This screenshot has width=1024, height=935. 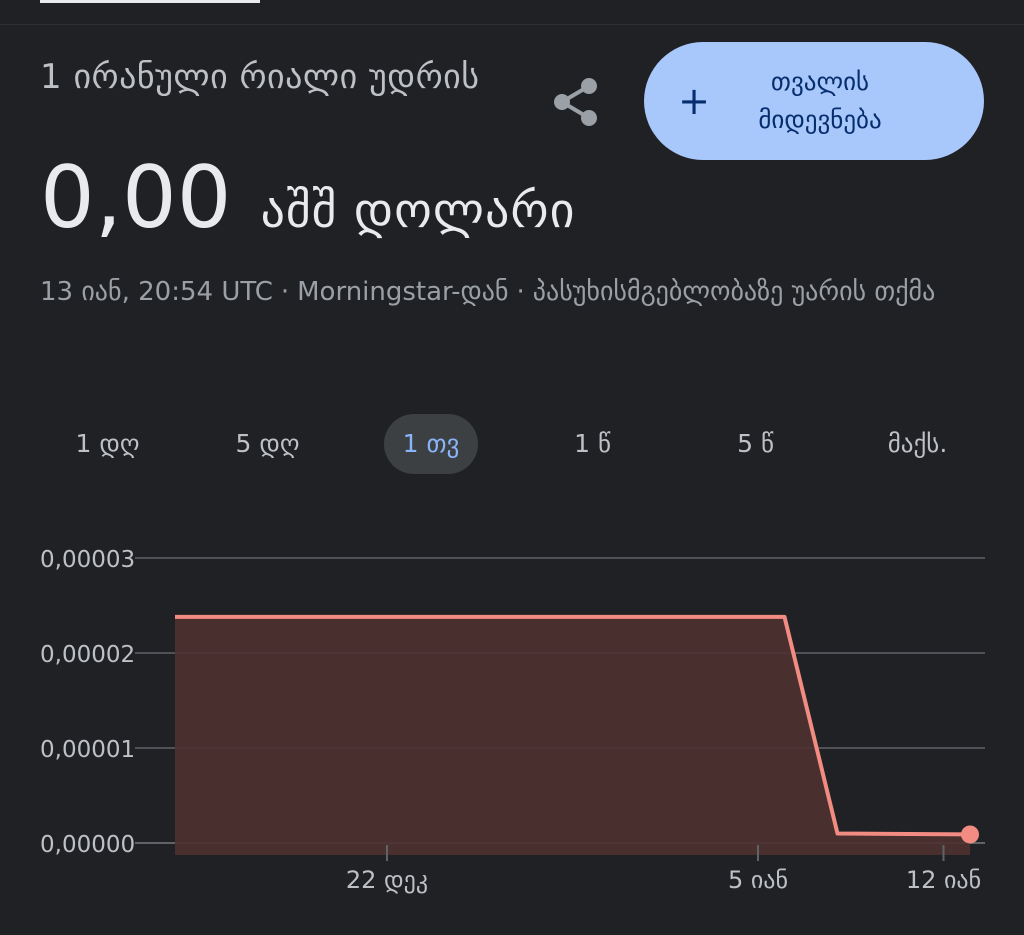 I want to click on share-icon, so click(x=575, y=102).